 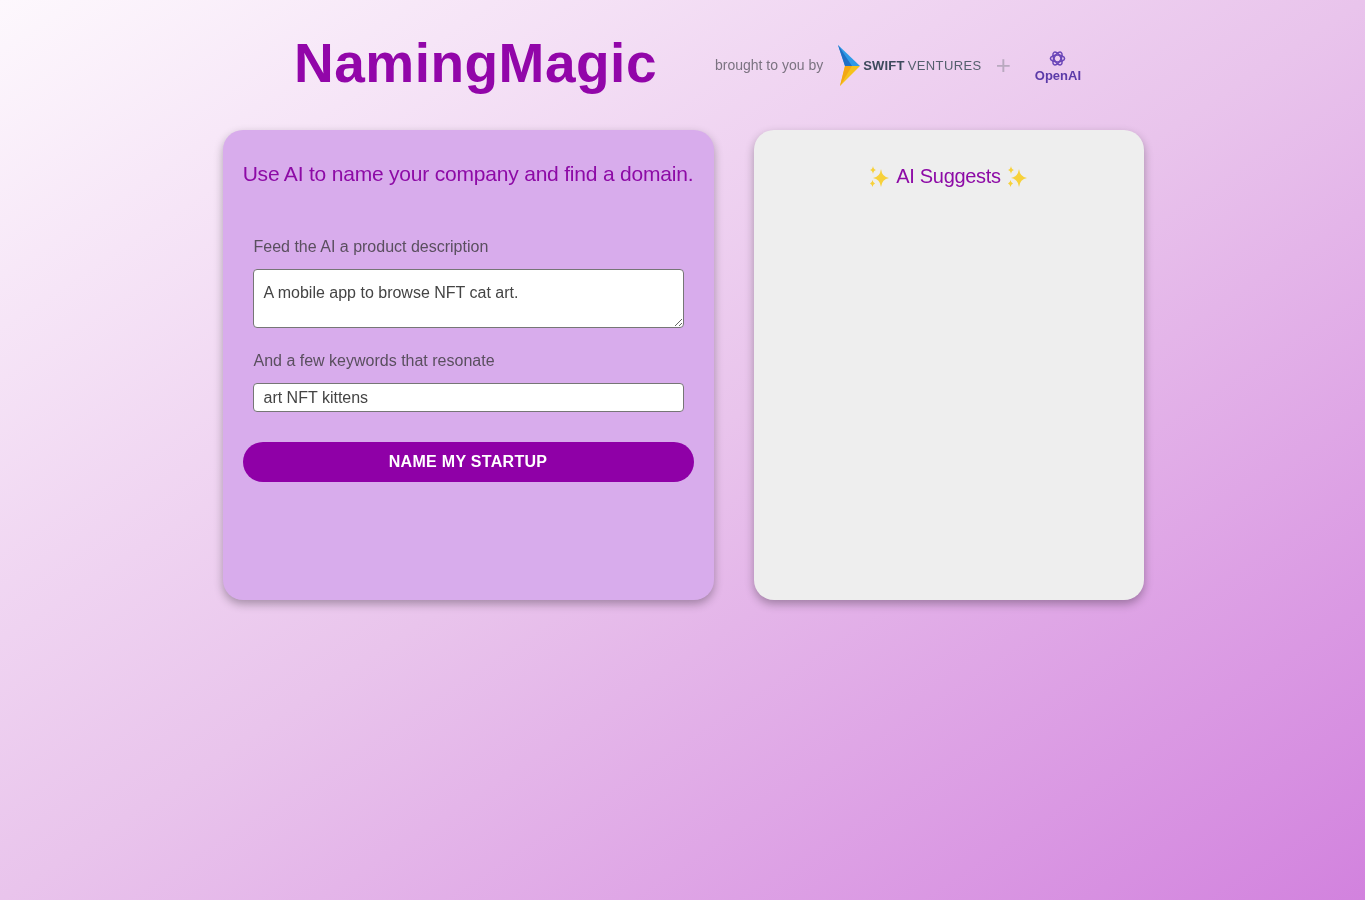 What do you see at coordinates (1003, 65) in the screenshot?
I see `plus-sign: +` at bounding box center [1003, 65].